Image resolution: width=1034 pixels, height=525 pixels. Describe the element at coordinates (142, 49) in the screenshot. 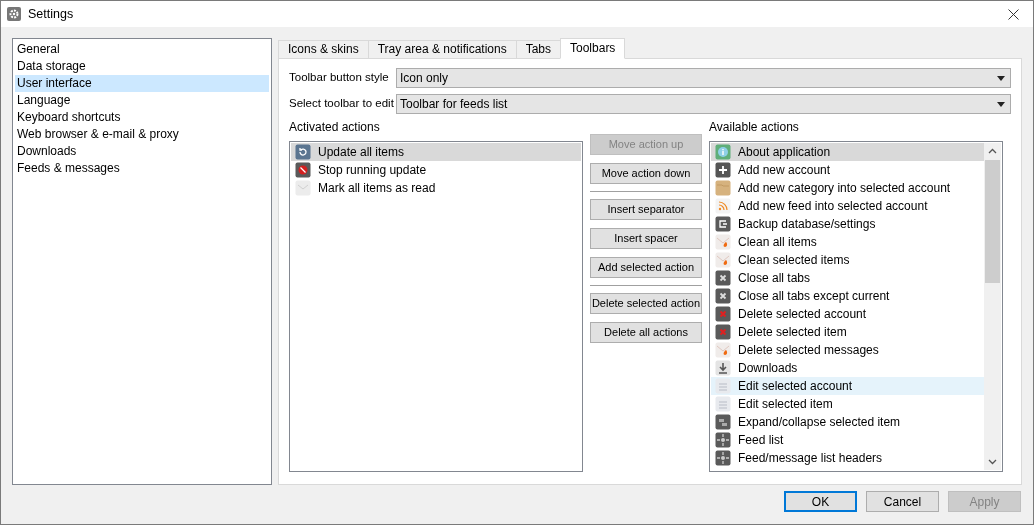

I see `sidebar-item: General` at that location.